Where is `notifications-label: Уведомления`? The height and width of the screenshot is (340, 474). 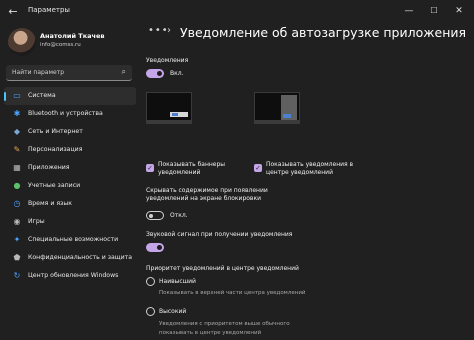
notifications-label: Уведомления is located at coordinates (167, 60).